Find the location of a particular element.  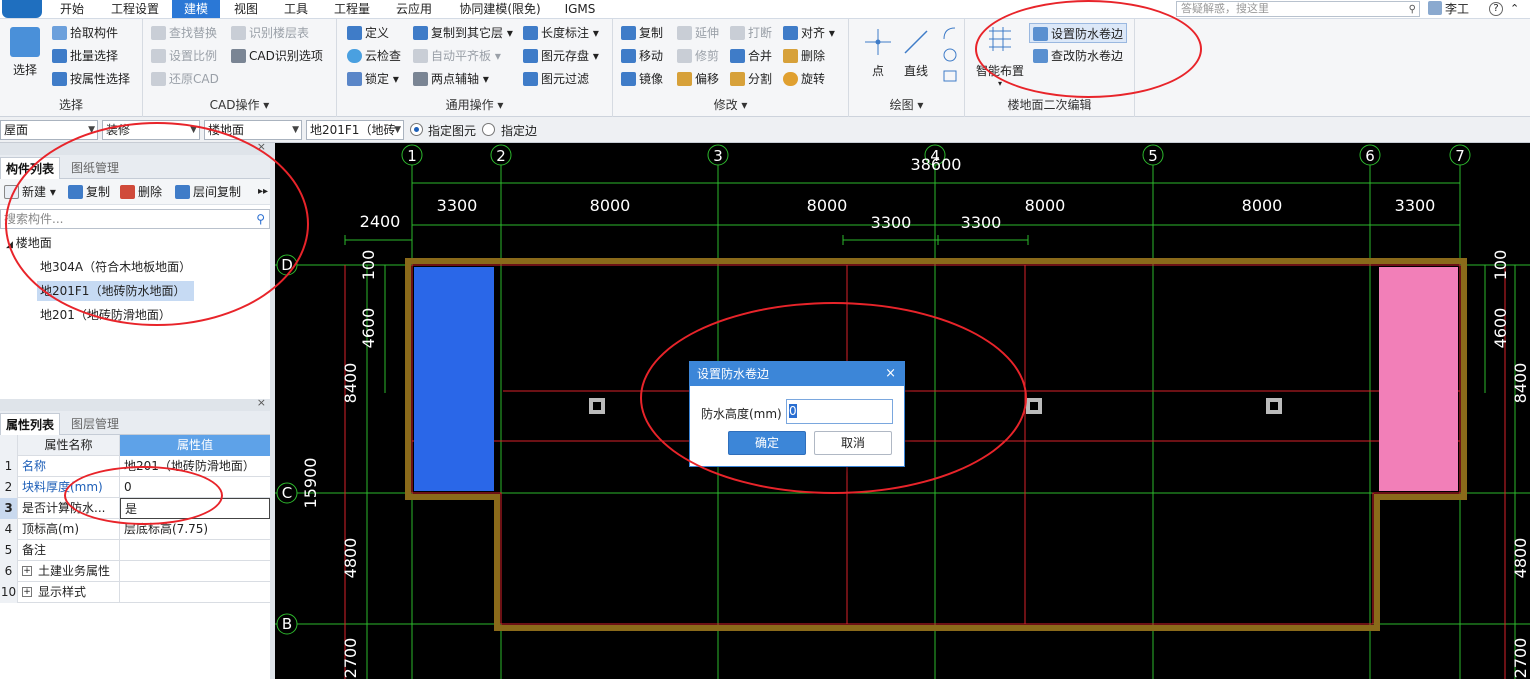

length-mark-button: 长度标注 ▾ is located at coordinates (561, 33).